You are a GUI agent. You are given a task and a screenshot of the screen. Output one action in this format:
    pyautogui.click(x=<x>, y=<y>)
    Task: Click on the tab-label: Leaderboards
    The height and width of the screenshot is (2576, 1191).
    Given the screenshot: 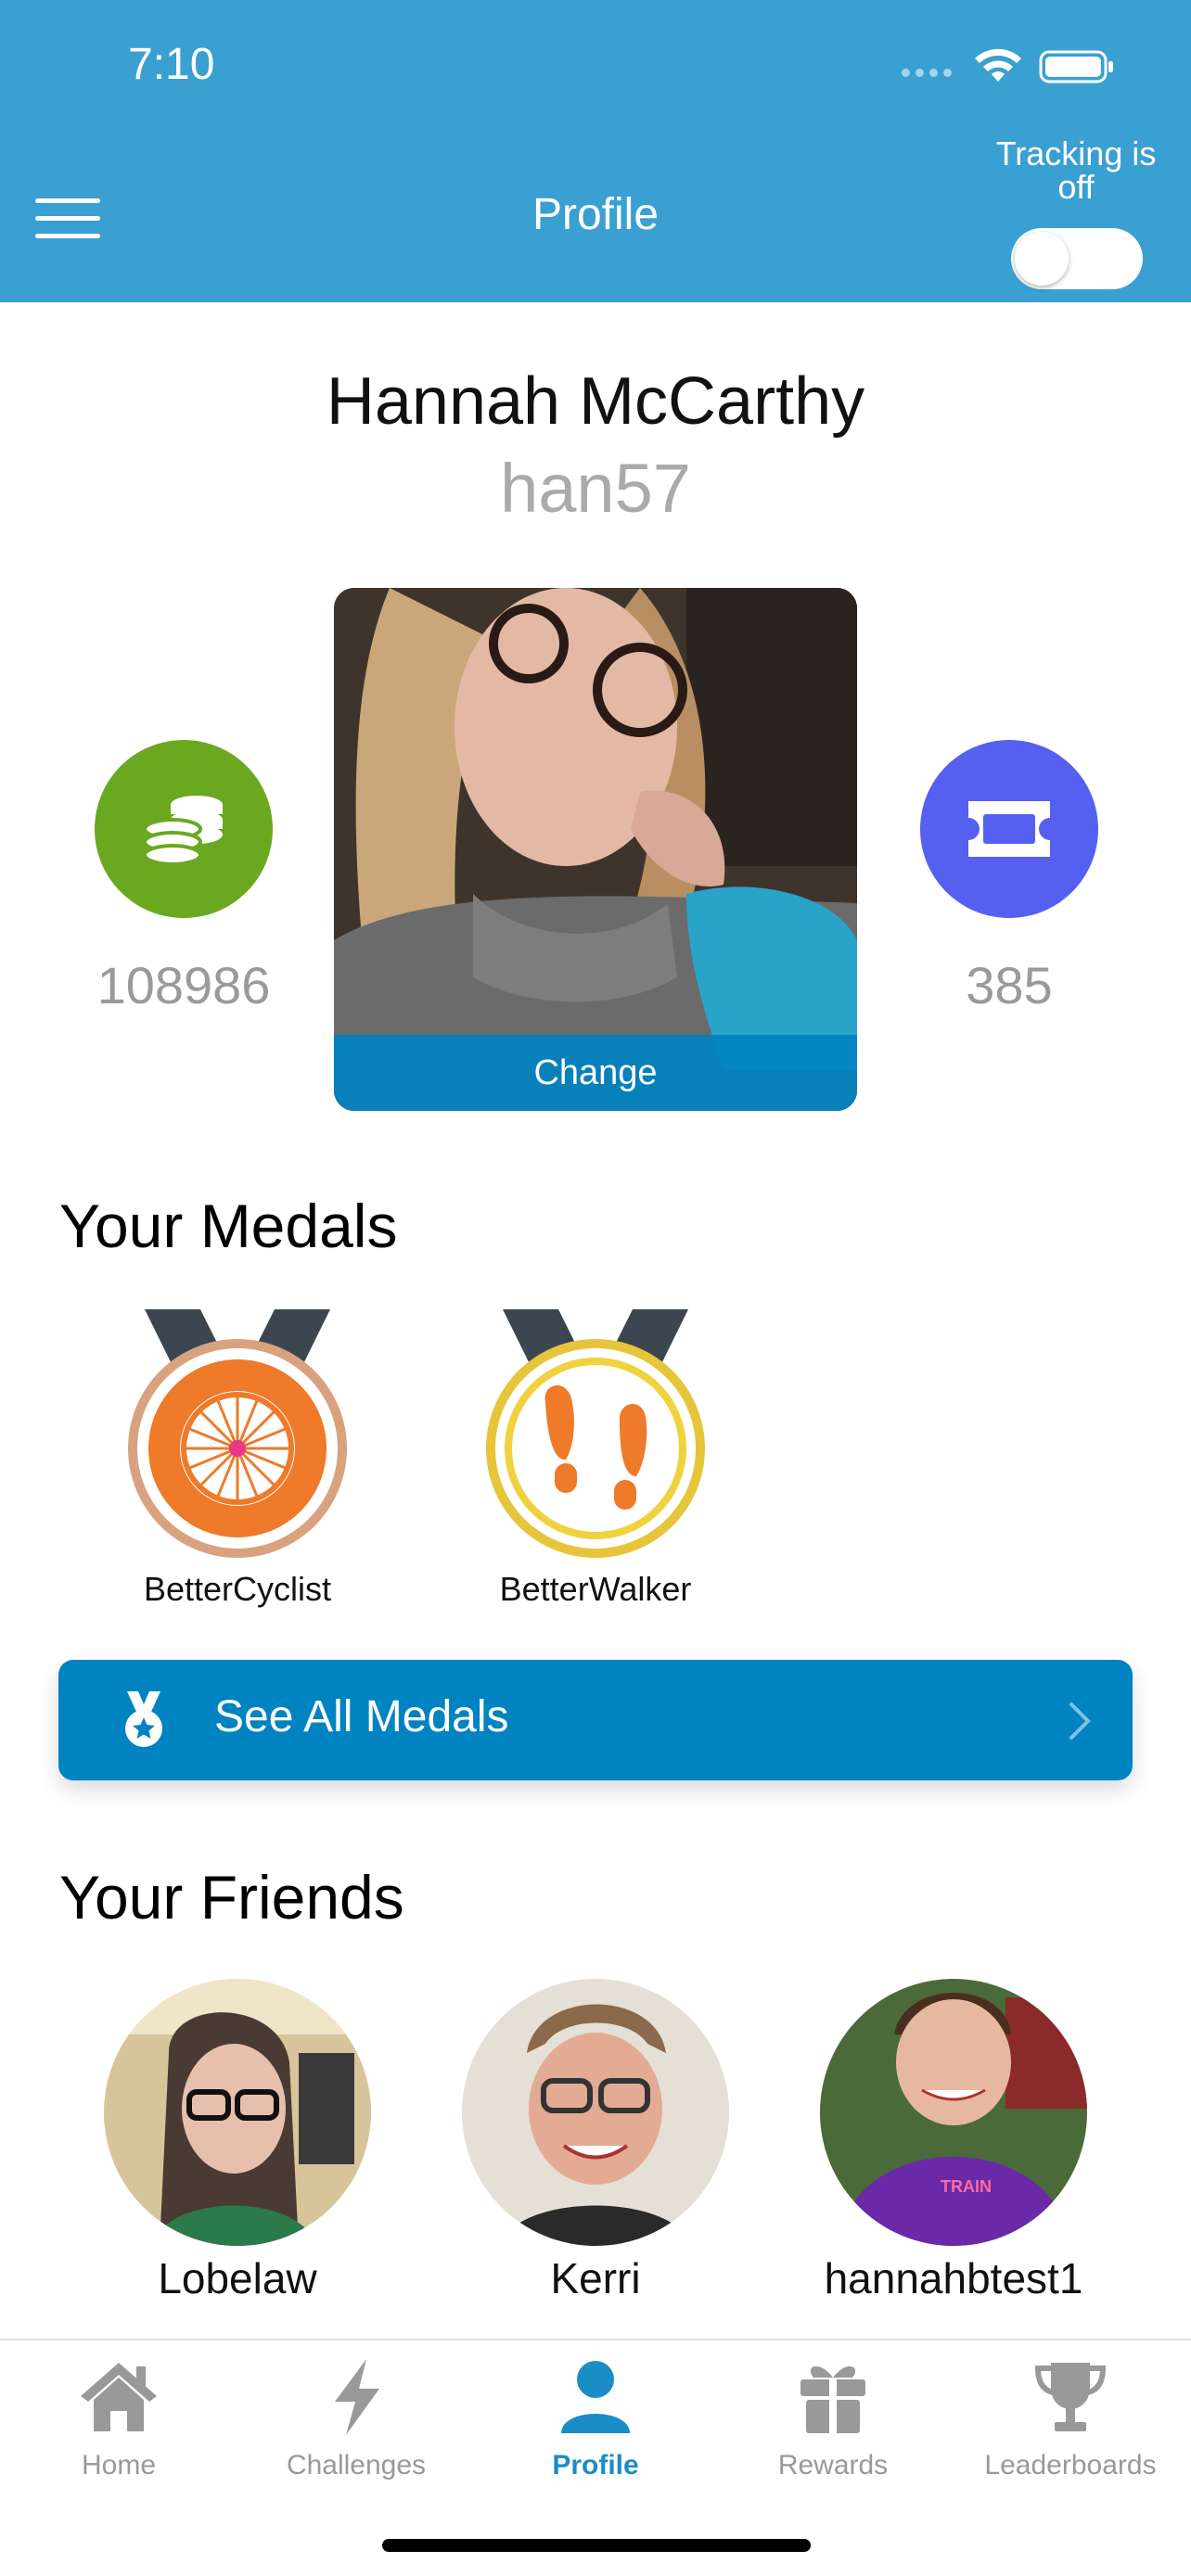 What is the action you would take?
    pyautogui.click(x=1070, y=2465)
    